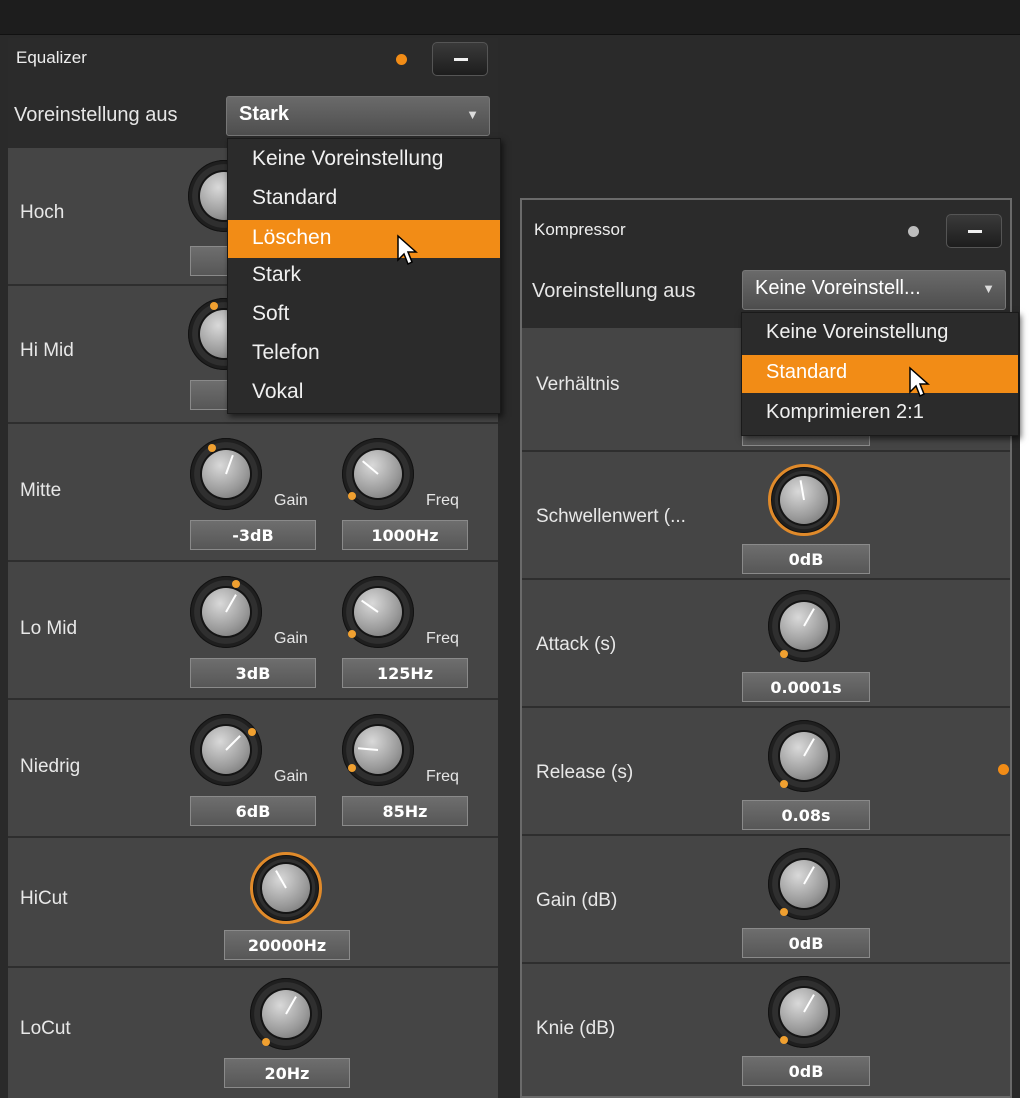 The height and width of the screenshot is (1101, 1029). Describe the element at coordinates (766, 516) in the screenshot. I see `comp-row-threshold: Schwellenwert (... 0dB` at that location.